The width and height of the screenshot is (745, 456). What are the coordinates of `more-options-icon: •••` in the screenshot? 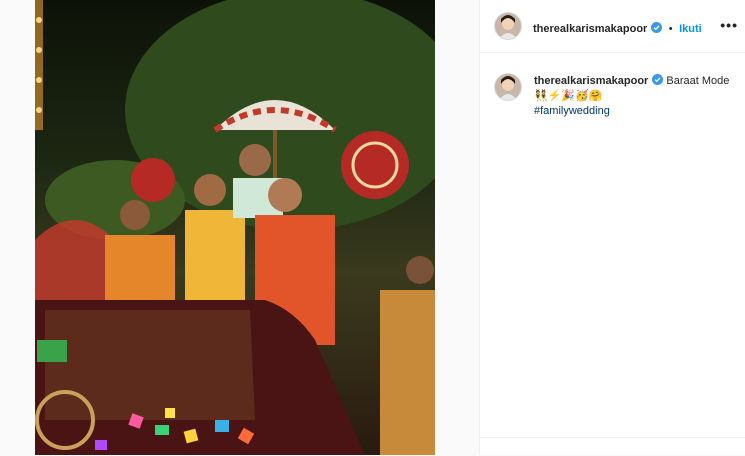 It's located at (729, 25).